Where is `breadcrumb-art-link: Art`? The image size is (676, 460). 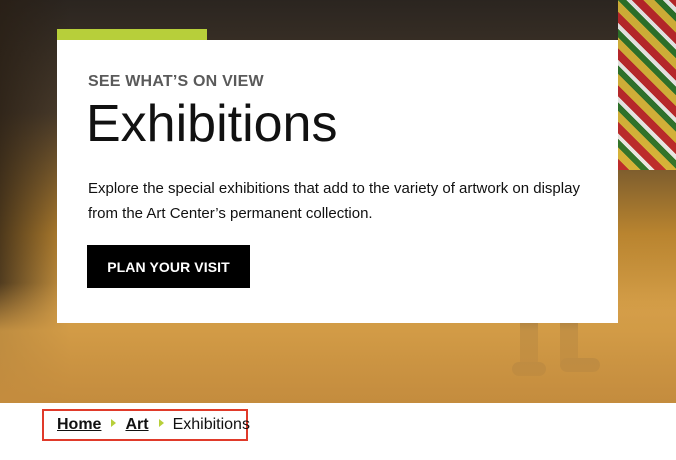 breadcrumb-art-link: Art is located at coordinates (136, 425).